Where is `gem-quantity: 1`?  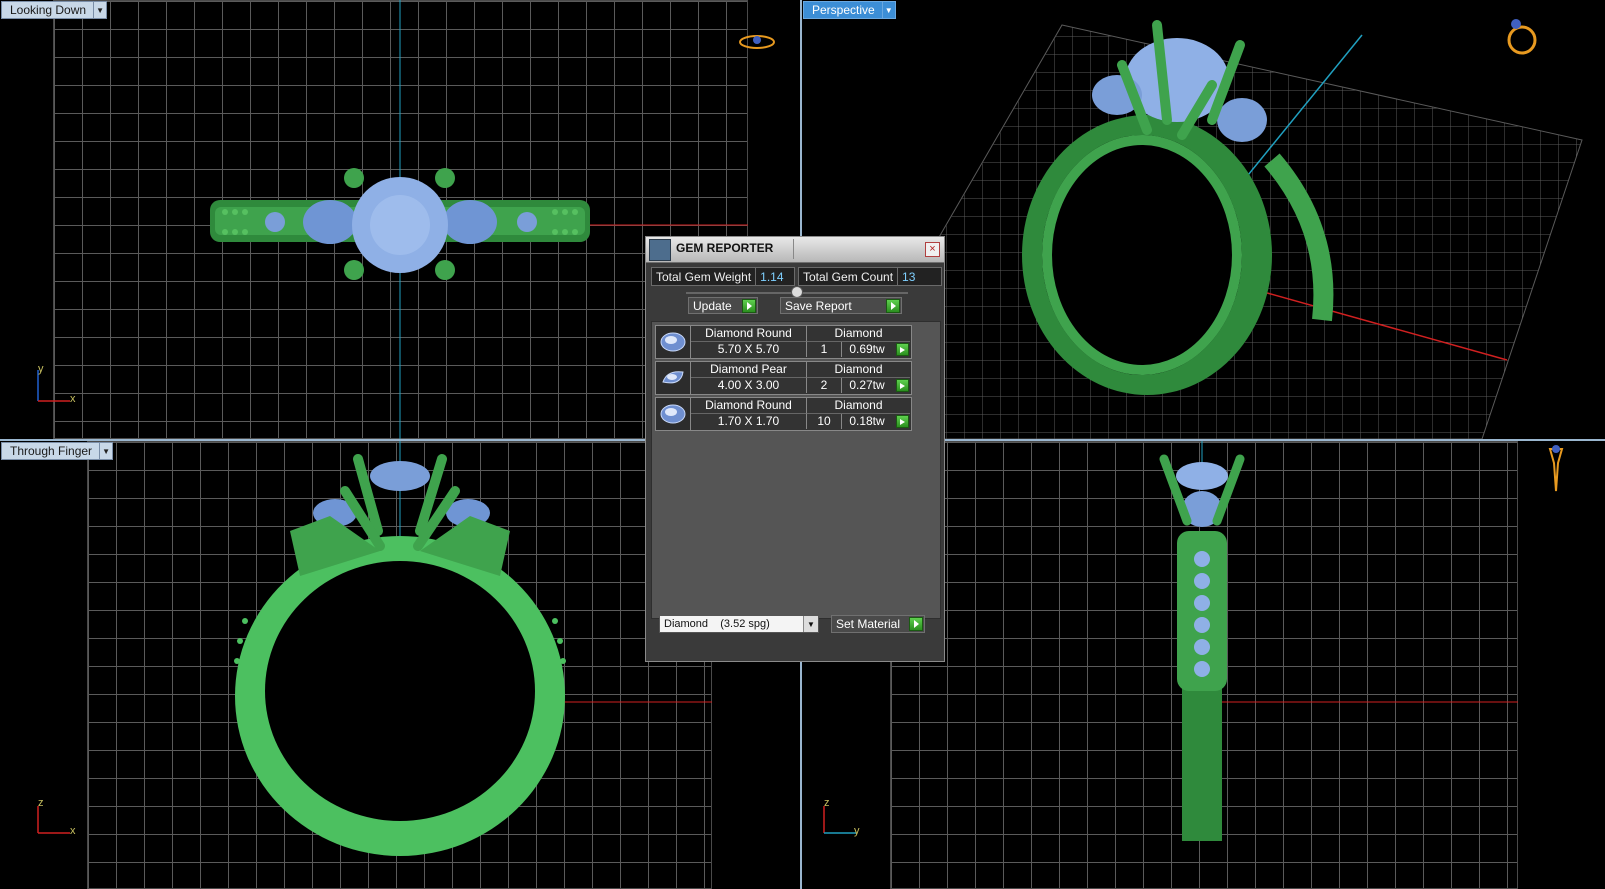
gem-quantity: 1 is located at coordinates (824, 349).